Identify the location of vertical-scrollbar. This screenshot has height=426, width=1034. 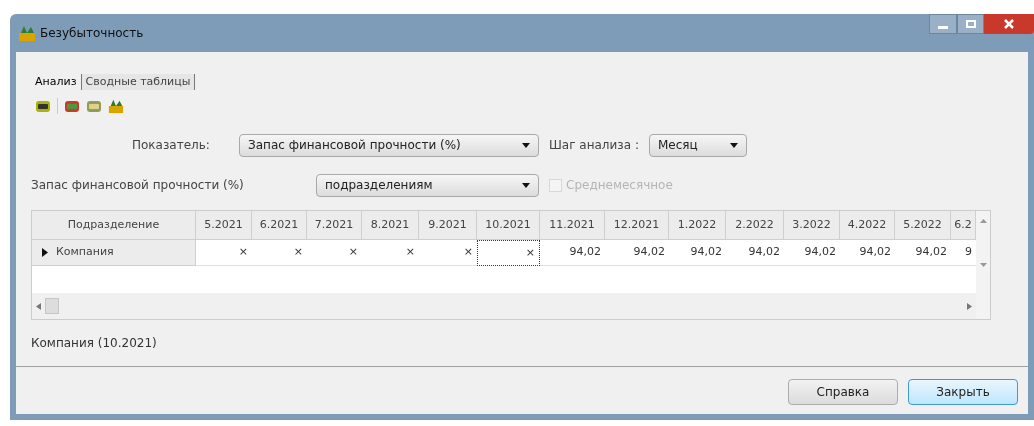
(983, 265).